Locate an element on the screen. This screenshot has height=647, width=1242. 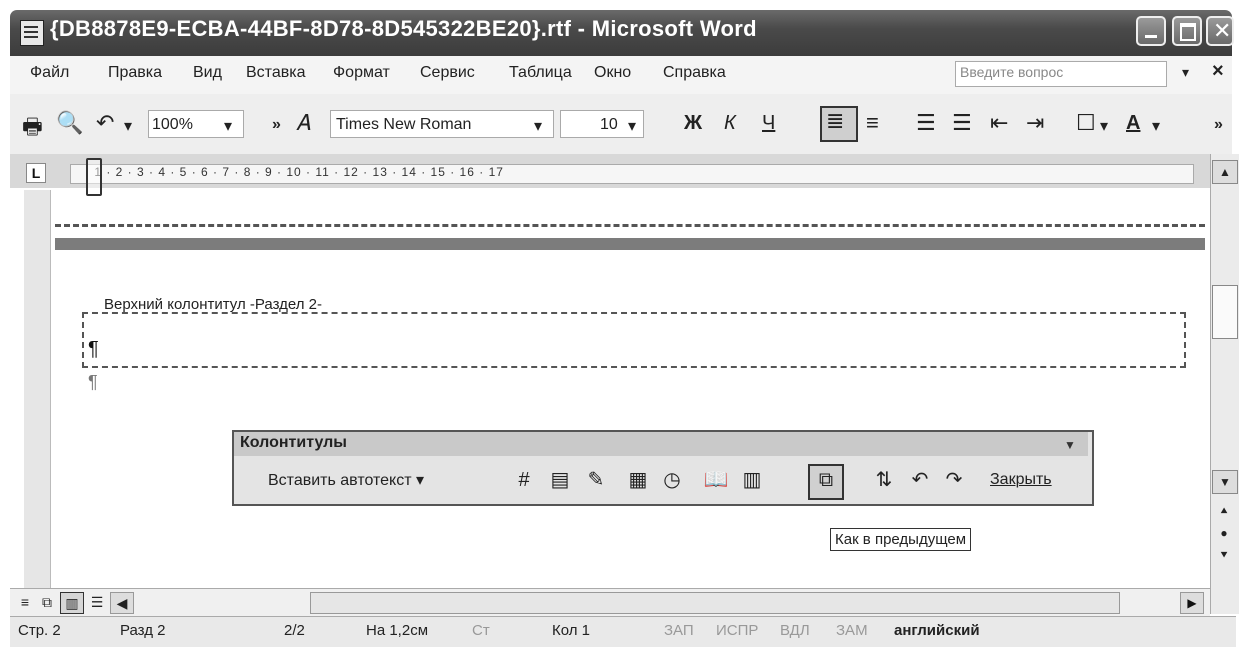
show-next-icon: ↷ is located at coordinates (954, 480).